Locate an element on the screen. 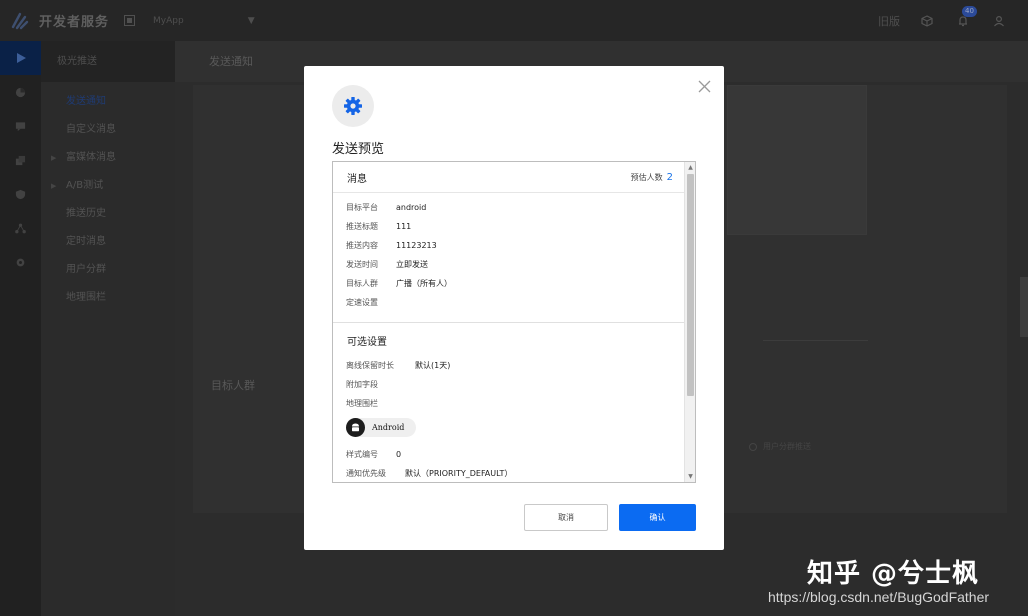 This screenshot has width=1028, height=616. detail-row: 地理围栏 is located at coordinates (509, 403).